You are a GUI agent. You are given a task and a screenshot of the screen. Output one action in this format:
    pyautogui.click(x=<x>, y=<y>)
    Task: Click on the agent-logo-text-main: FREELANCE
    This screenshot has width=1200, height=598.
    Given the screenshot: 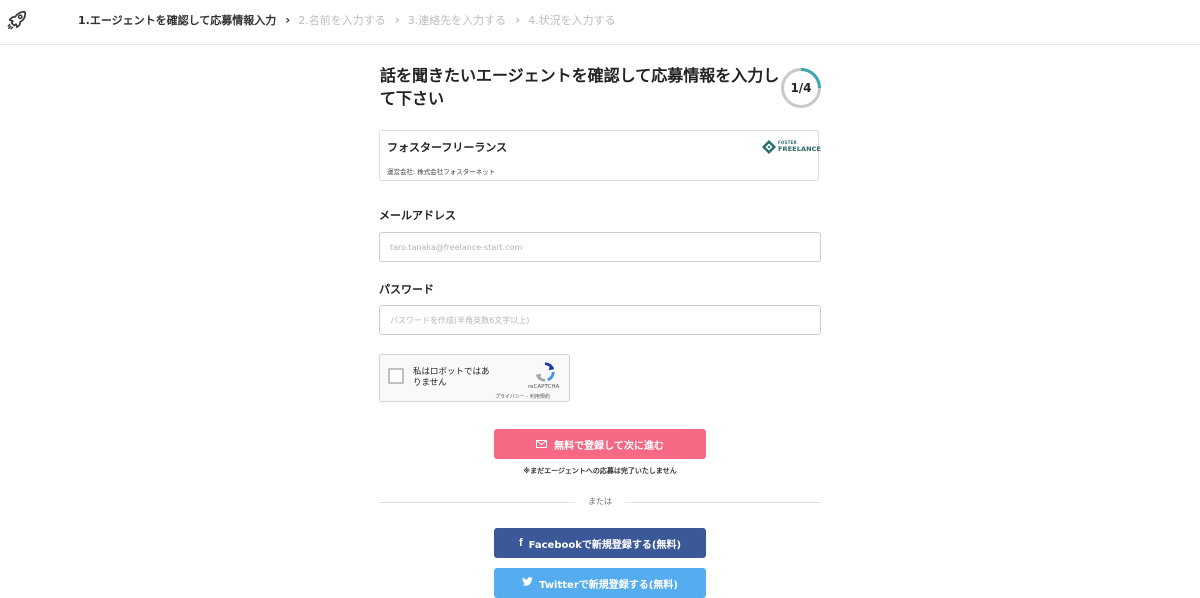 What is the action you would take?
    pyautogui.click(x=800, y=149)
    